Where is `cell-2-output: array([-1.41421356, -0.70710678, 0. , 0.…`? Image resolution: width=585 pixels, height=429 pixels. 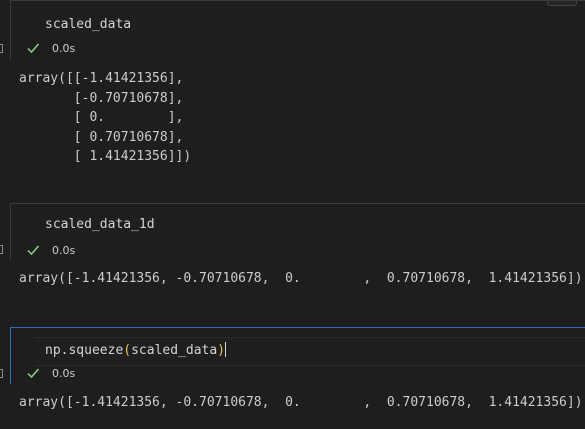 cell-2-output: array([-1.41421356, -0.70710678, 0. , 0.… is located at coordinates (301, 278).